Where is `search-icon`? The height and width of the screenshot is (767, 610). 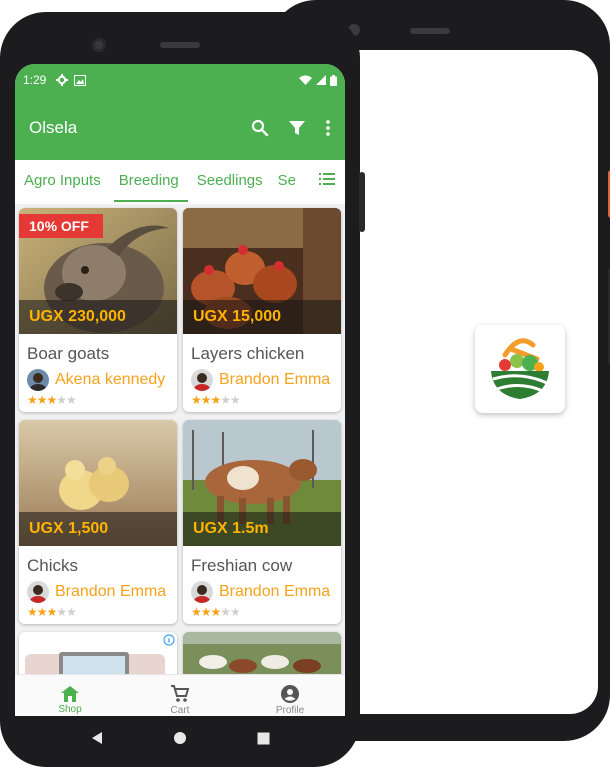 search-icon is located at coordinates (260, 128).